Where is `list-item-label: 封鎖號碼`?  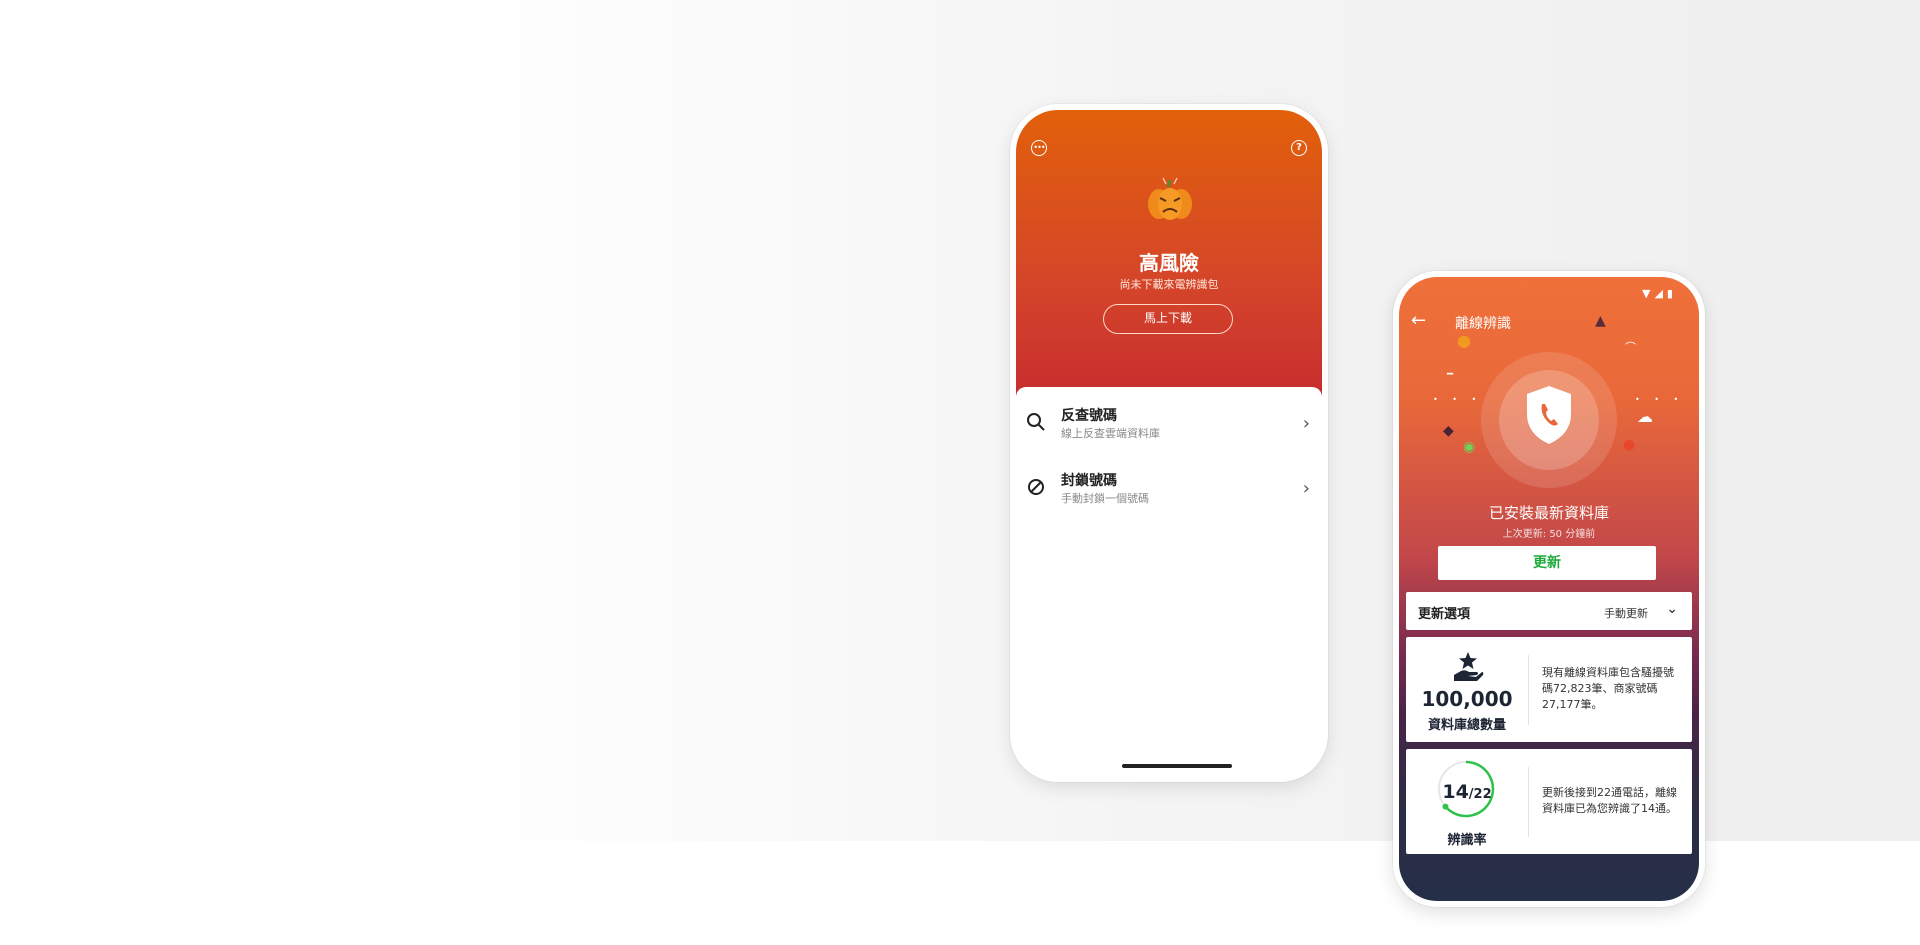
list-item-label: 封鎖號碼 is located at coordinates (1089, 481).